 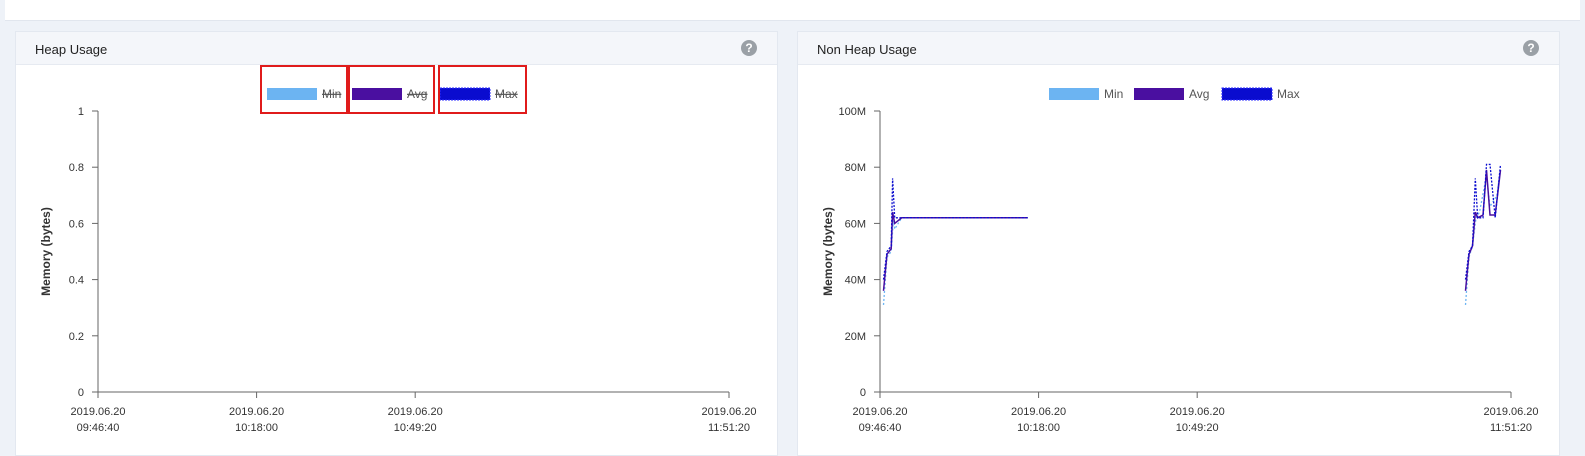 What do you see at coordinates (852, 112) in the screenshot?
I see `y-tick-label: 100M` at bounding box center [852, 112].